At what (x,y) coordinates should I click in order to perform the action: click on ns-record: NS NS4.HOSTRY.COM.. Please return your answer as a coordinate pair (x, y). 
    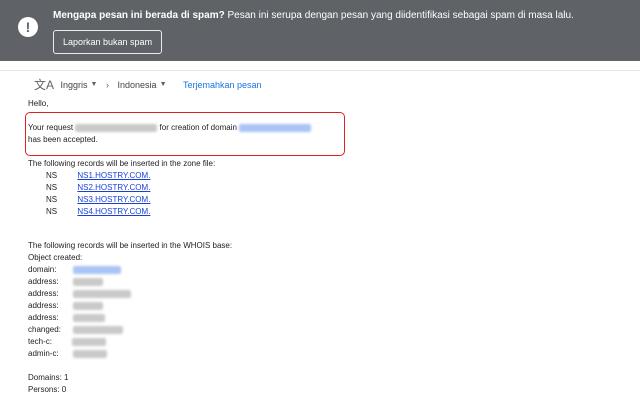
    Looking at the image, I should click on (98, 211).